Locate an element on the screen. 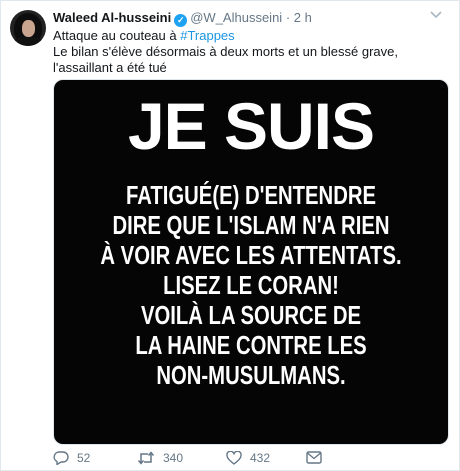  tweet-header: Waleed Al-husseini ✓ @W_Alhusseini · 2 h is located at coordinates (182, 18).